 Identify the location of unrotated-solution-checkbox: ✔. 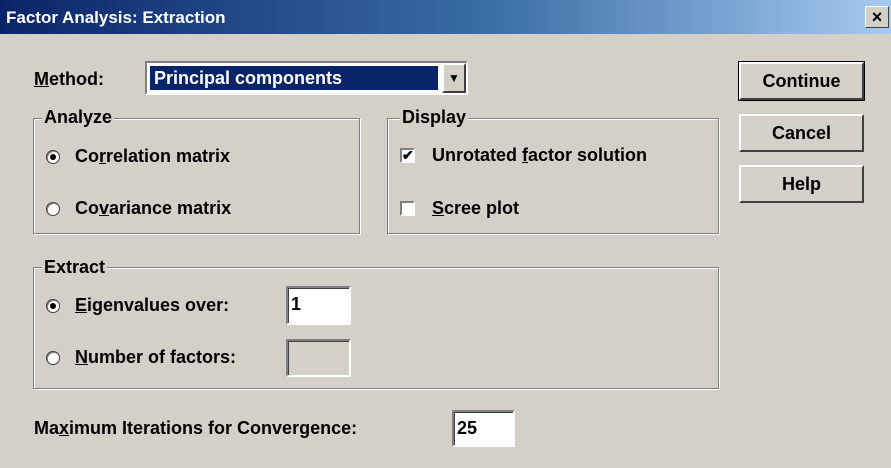
(407, 155).